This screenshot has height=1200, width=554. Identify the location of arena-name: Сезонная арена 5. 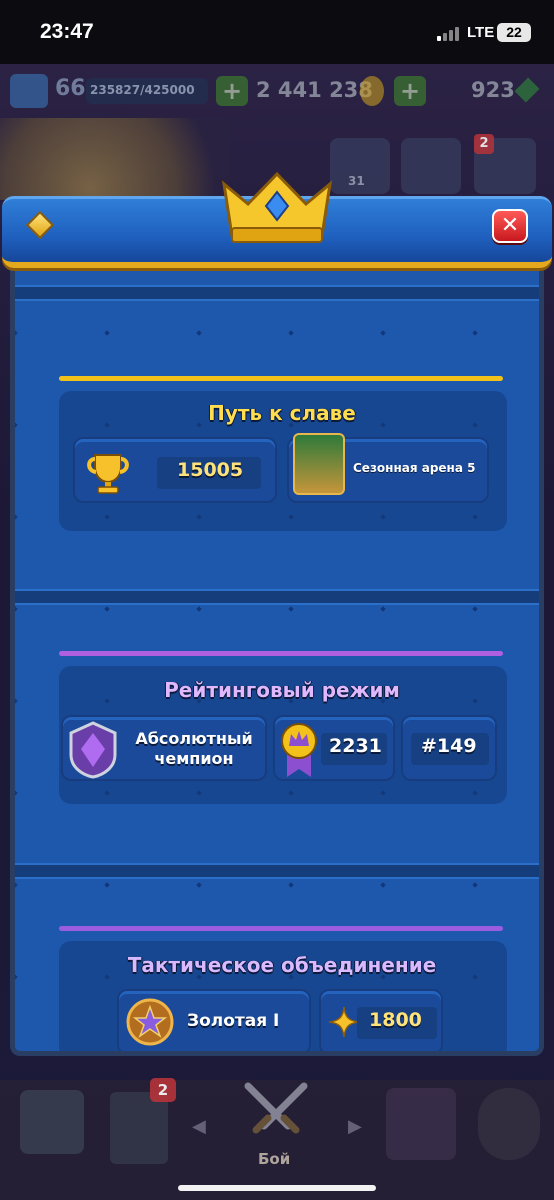
(414, 468).